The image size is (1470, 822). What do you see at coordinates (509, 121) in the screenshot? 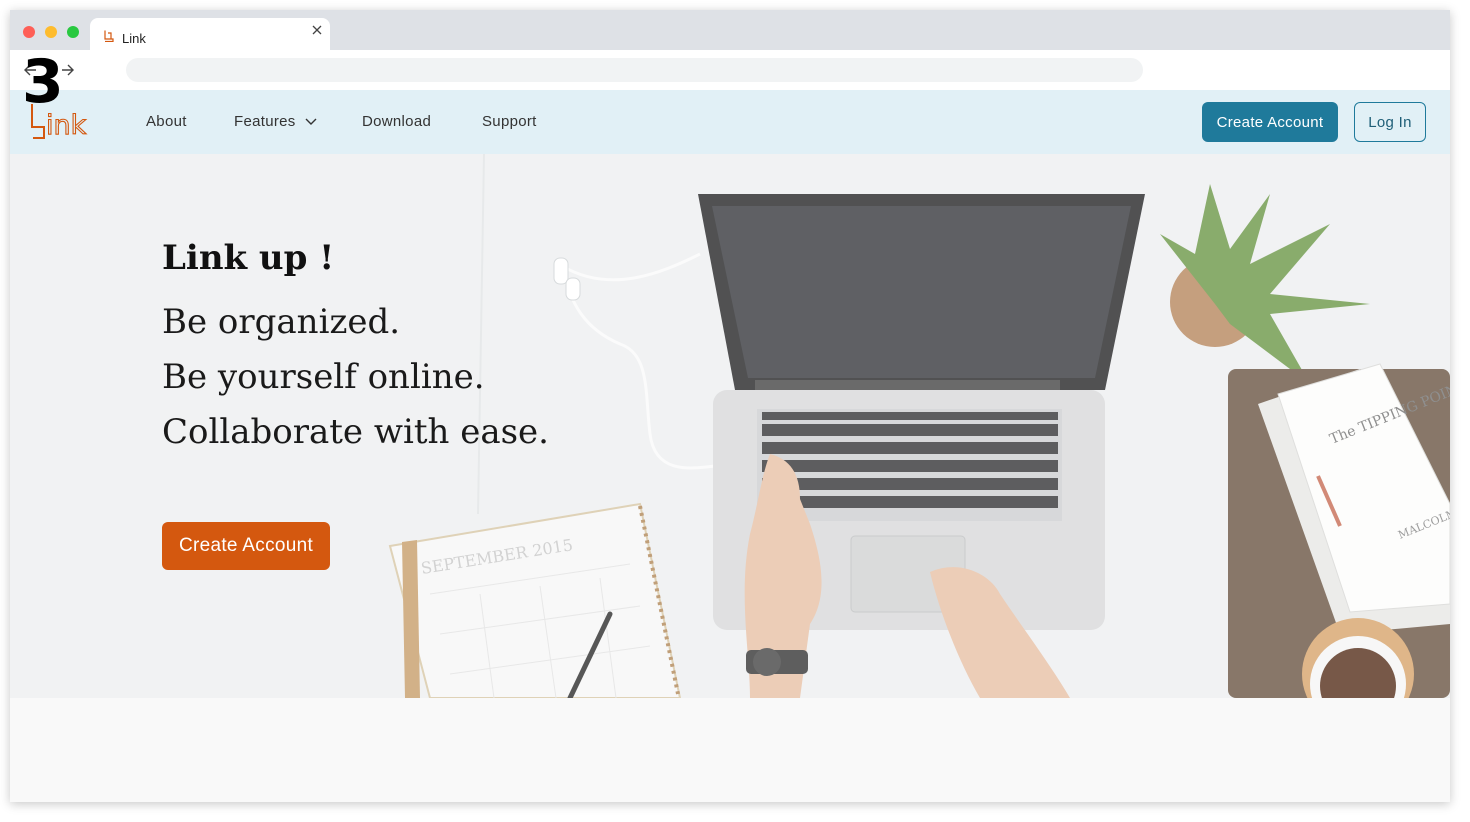
I see `nav-support: Support` at bounding box center [509, 121].